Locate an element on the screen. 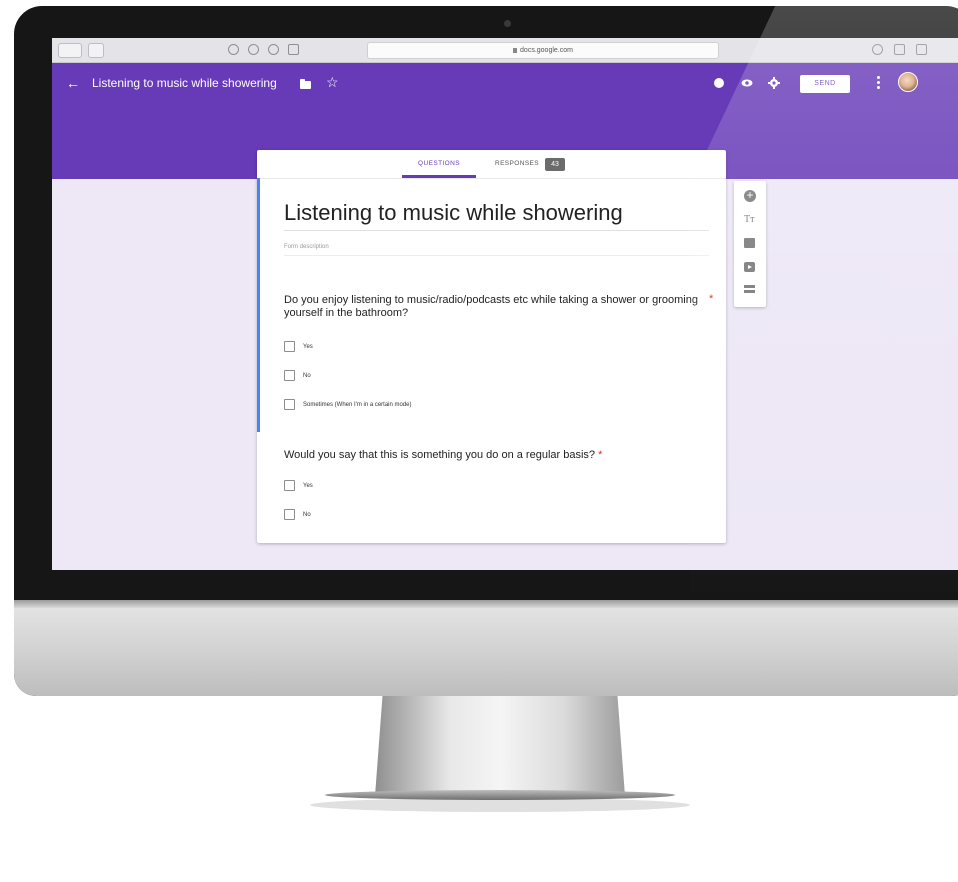  eye-icon is located at coordinates (747, 82).